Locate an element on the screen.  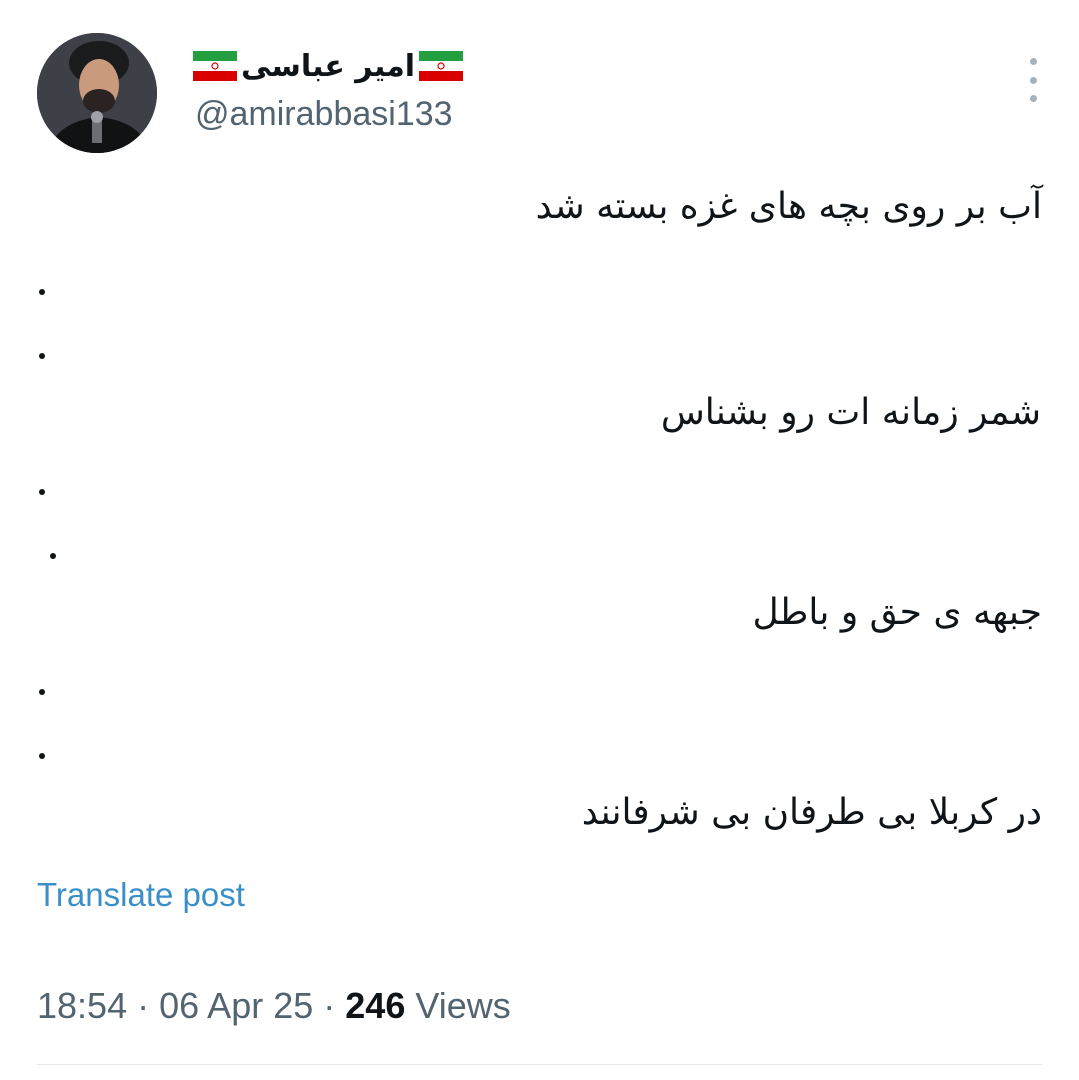
divider is located at coordinates (539, 1064).